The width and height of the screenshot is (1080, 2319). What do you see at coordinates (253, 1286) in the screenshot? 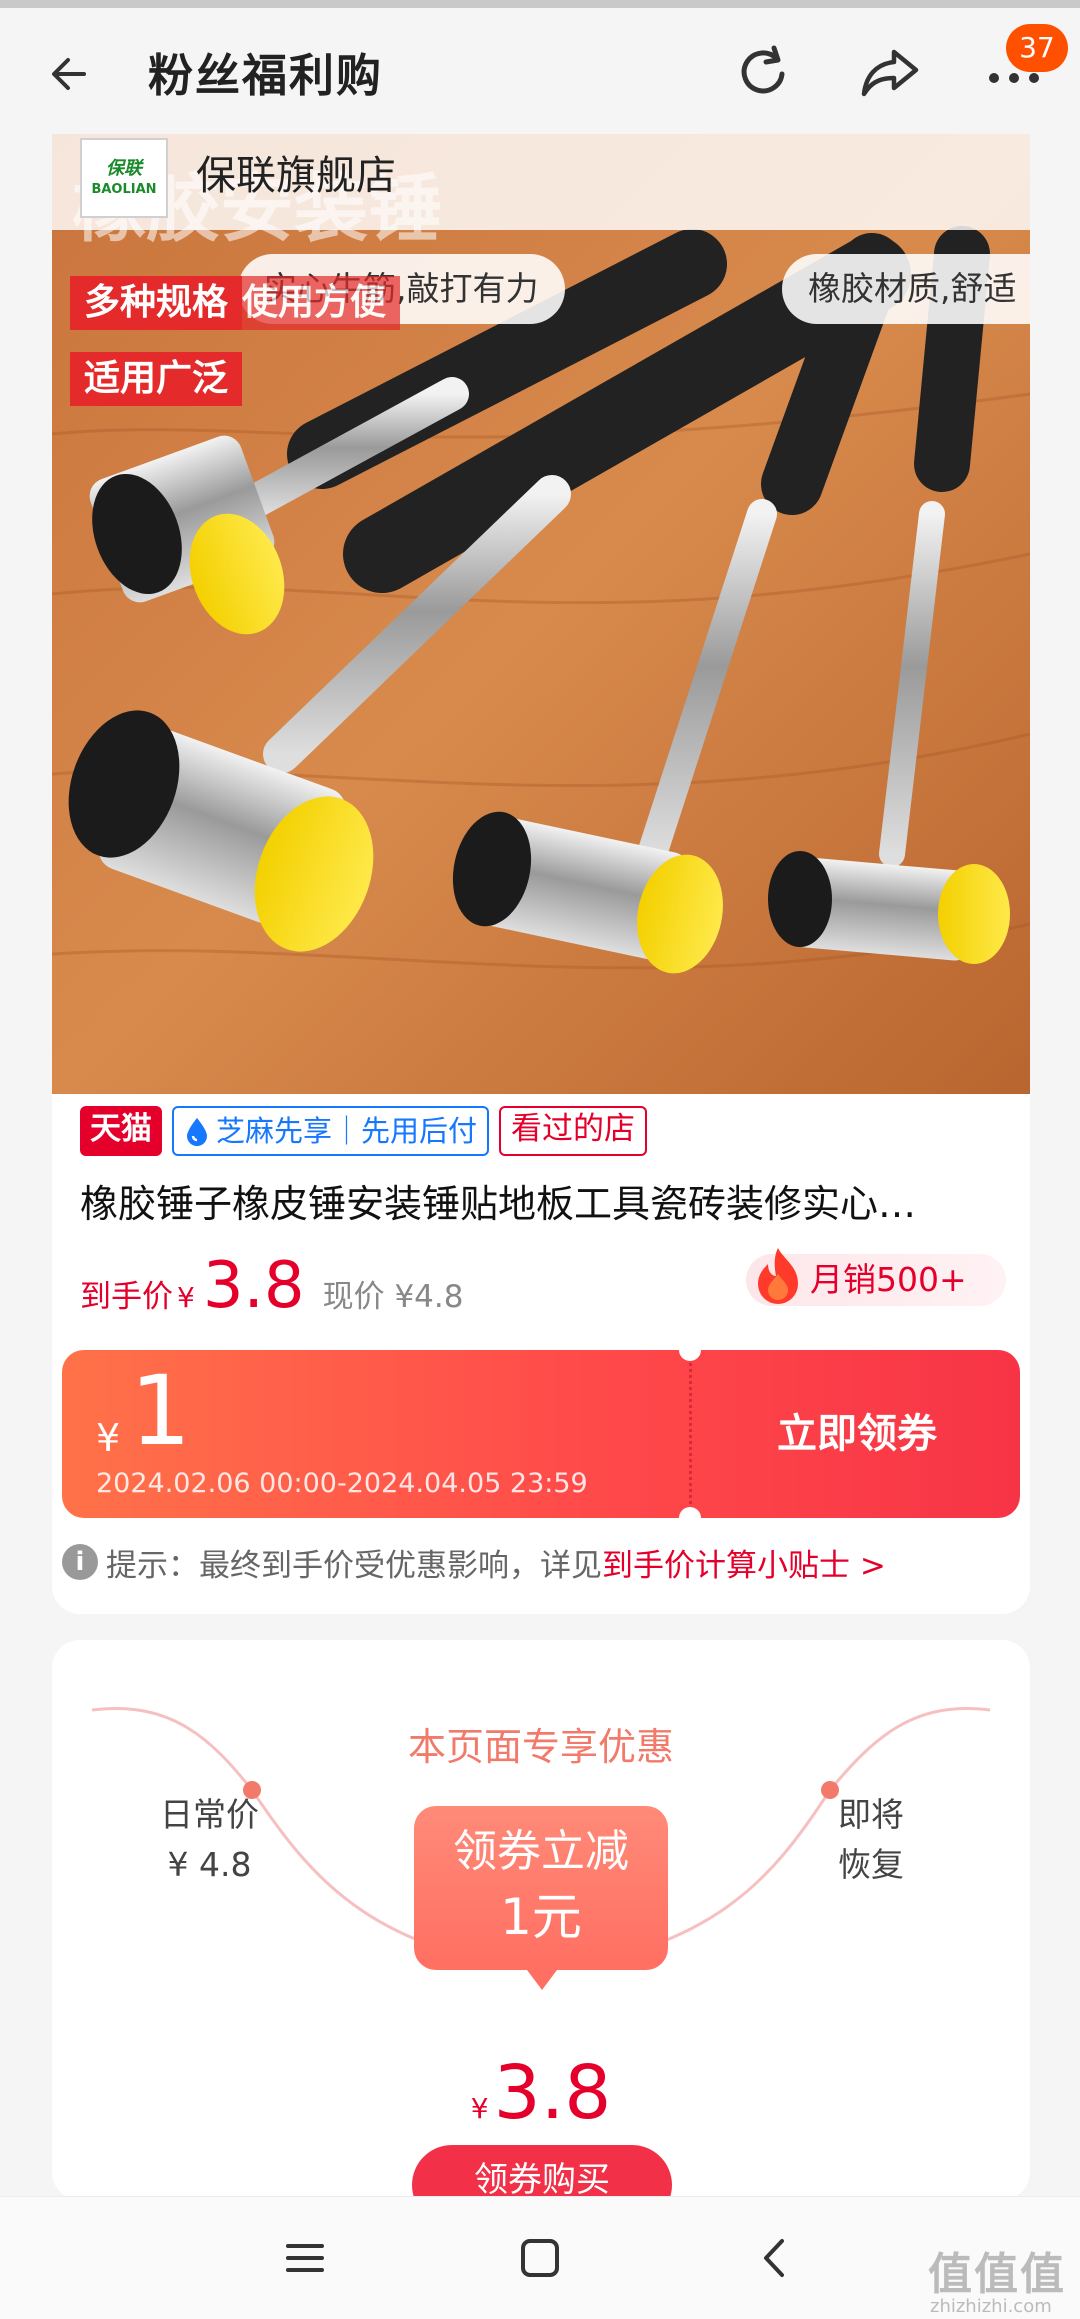
I see `final-price: 3.8` at bounding box center [253, 1286].